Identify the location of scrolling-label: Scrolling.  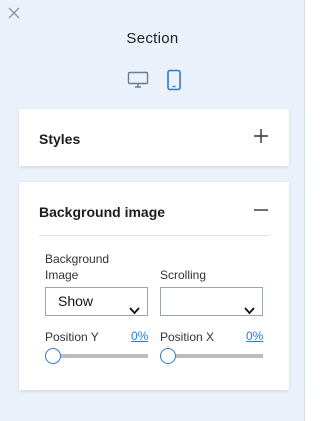
(183, 275).